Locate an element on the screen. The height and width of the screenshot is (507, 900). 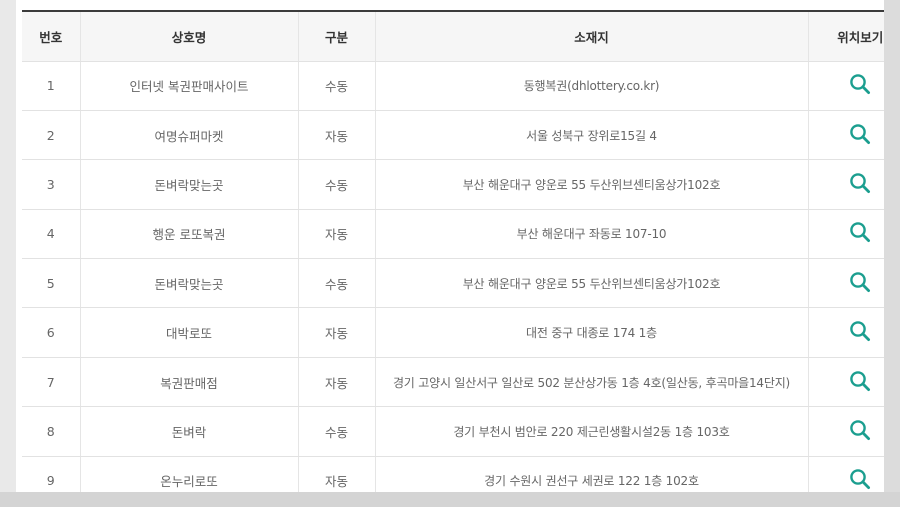
cell-store-name: 대박로또 is located at coordinates (189, 332).